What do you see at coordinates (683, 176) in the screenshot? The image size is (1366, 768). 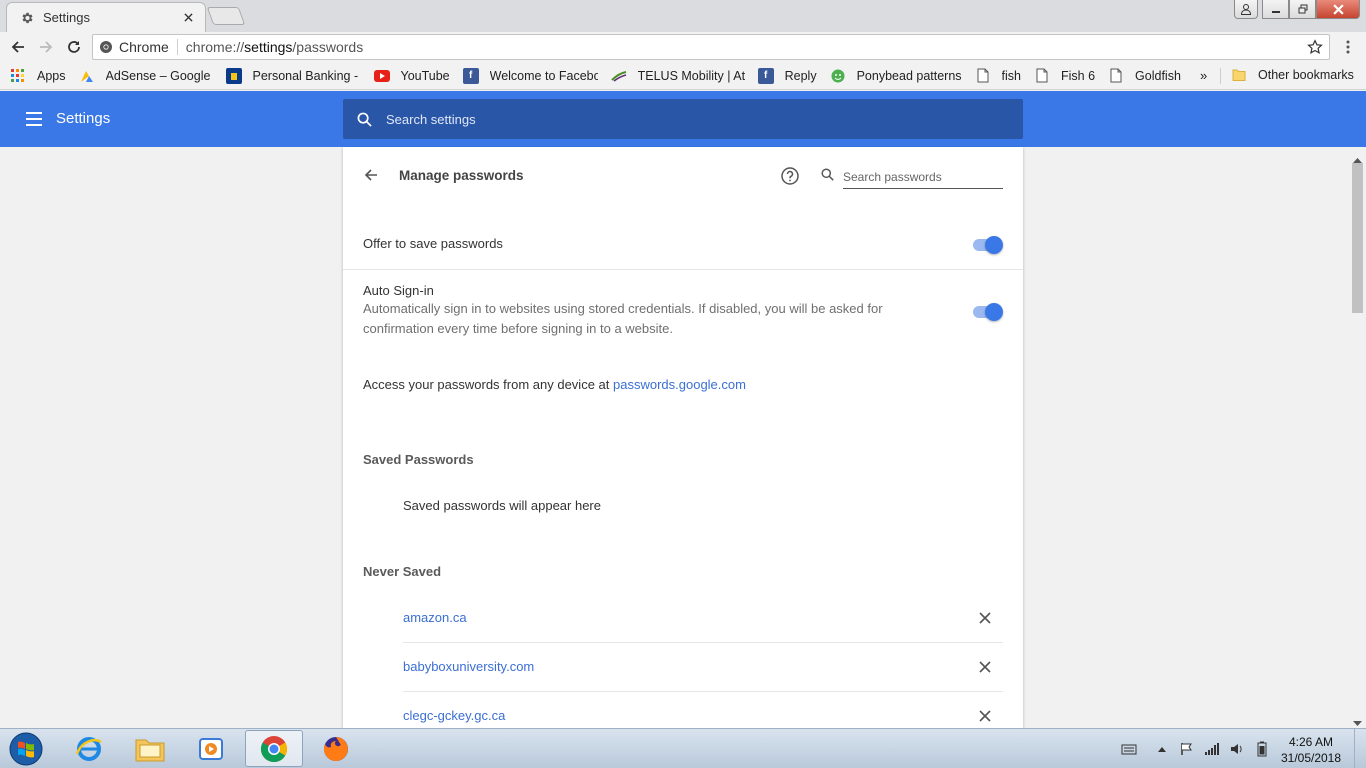 I see `subpage-header: Manage passwords` at bounding box center [683, 176].